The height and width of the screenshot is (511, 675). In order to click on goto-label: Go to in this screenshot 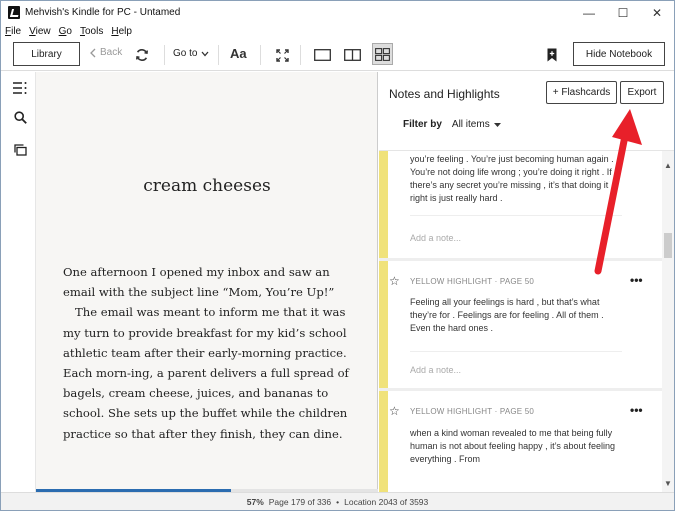, I will do `click(185, 53)`.